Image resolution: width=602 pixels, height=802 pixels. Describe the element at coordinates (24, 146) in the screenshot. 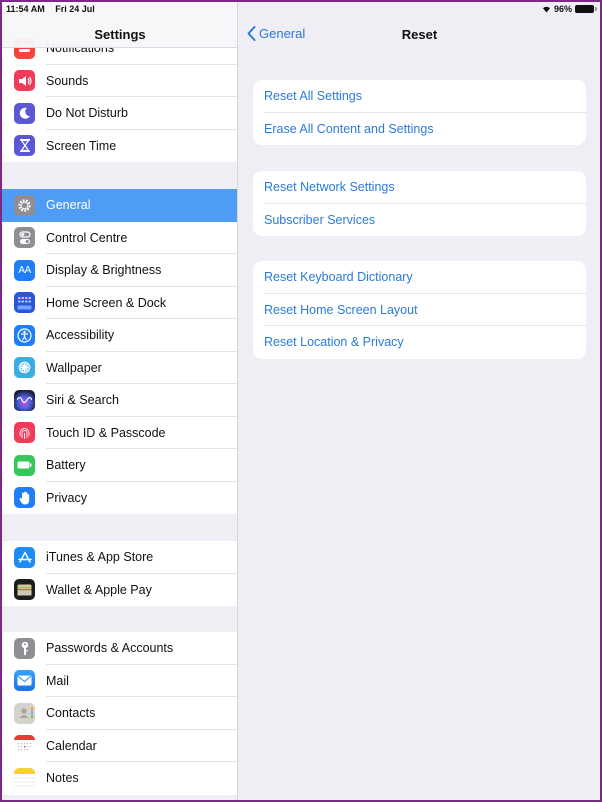

I see `hourglass-icon` at that location.